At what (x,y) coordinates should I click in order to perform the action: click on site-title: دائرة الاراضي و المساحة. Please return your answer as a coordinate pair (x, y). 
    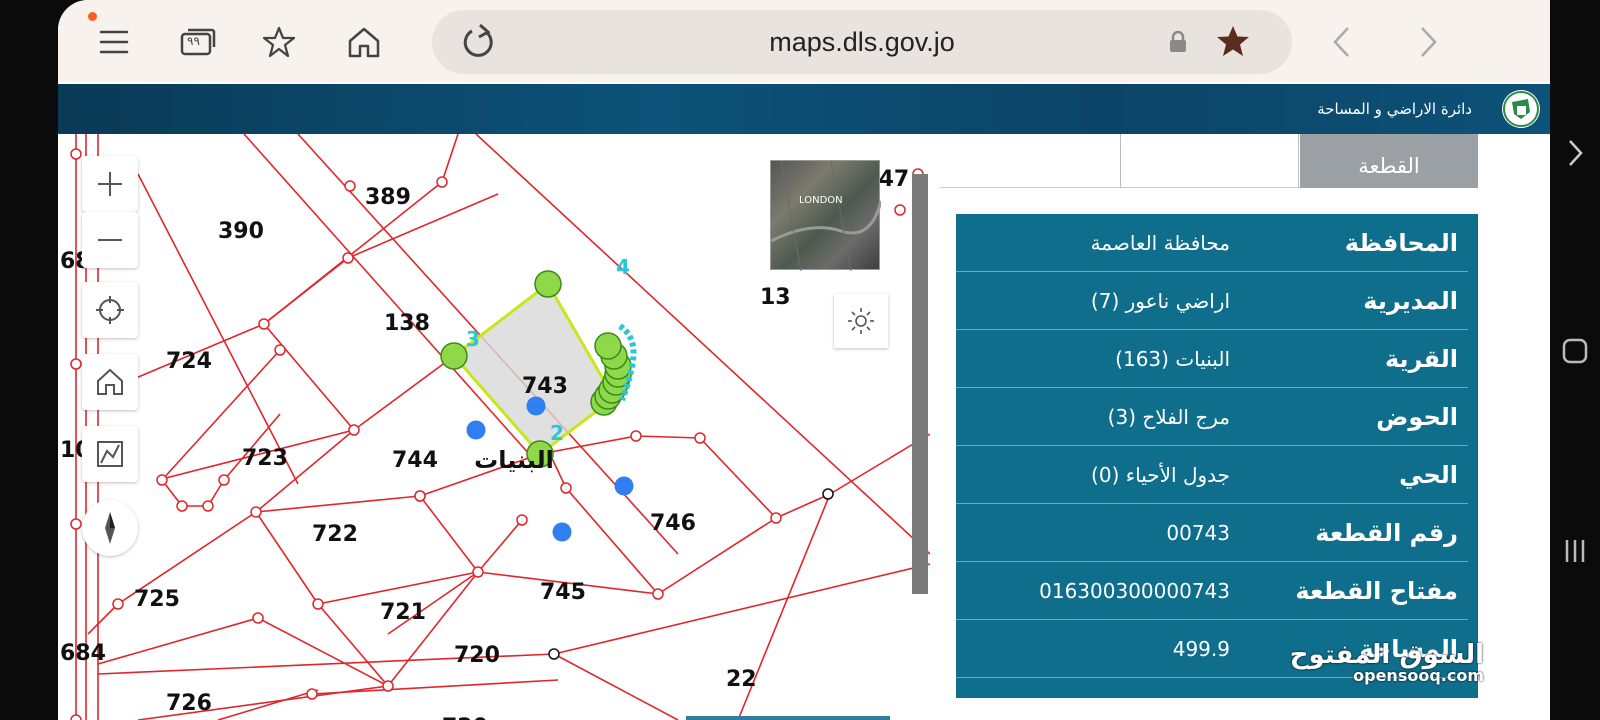
    Looking at the image, I should click on (1394, 109).